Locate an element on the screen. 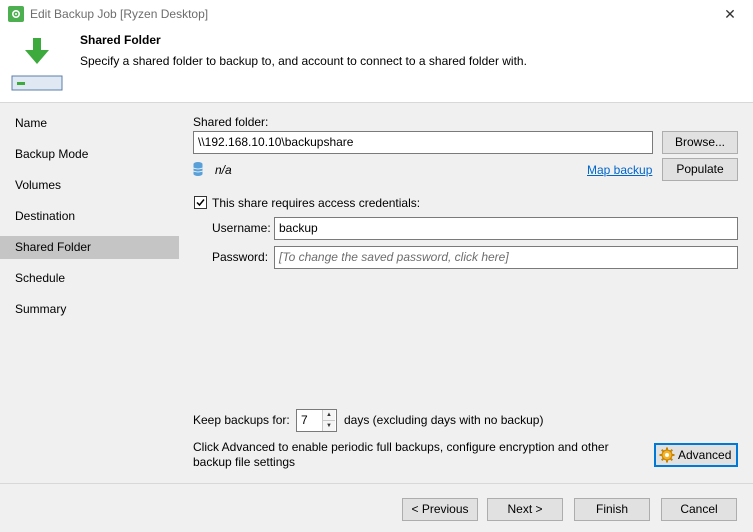 The width and height of the screenshot is (753, 532). close-button: ✕ is located at coordinates (730, 14).